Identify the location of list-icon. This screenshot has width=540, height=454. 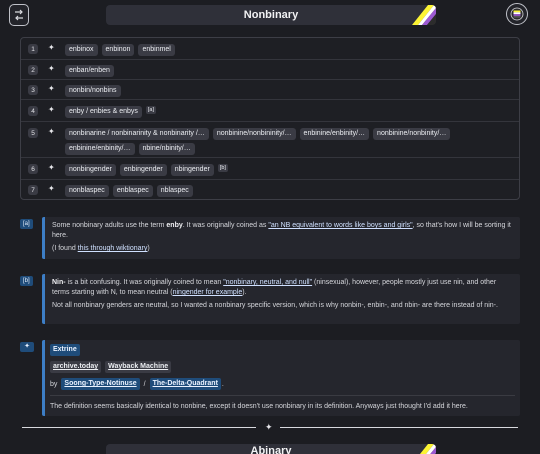
(19, 15).